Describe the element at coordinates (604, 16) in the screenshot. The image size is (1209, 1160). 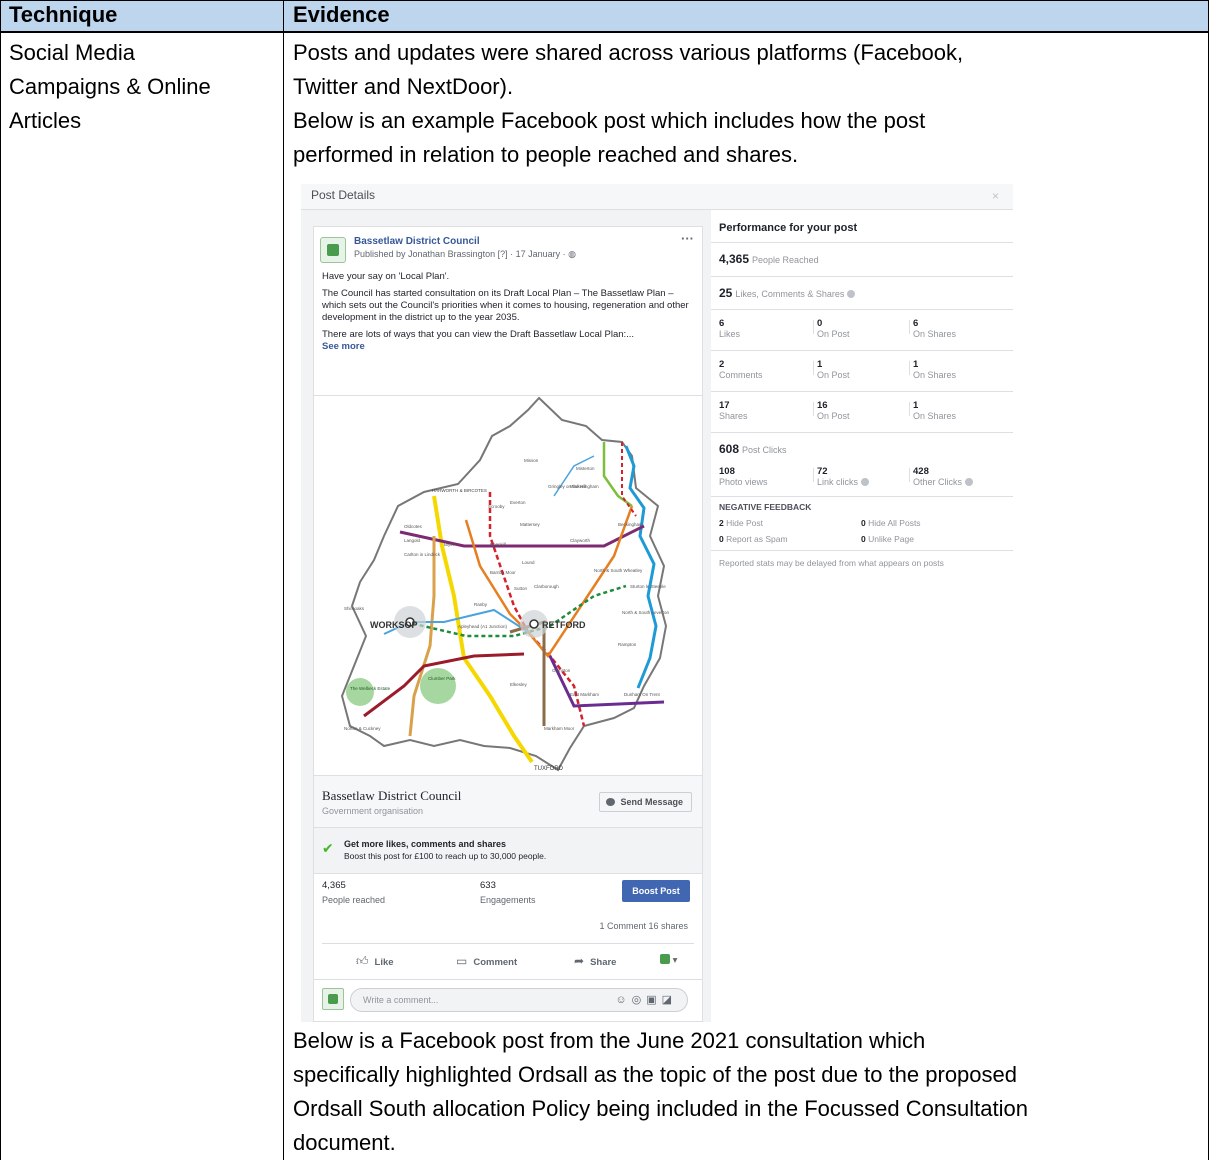
I see `table-header-row` at that location.